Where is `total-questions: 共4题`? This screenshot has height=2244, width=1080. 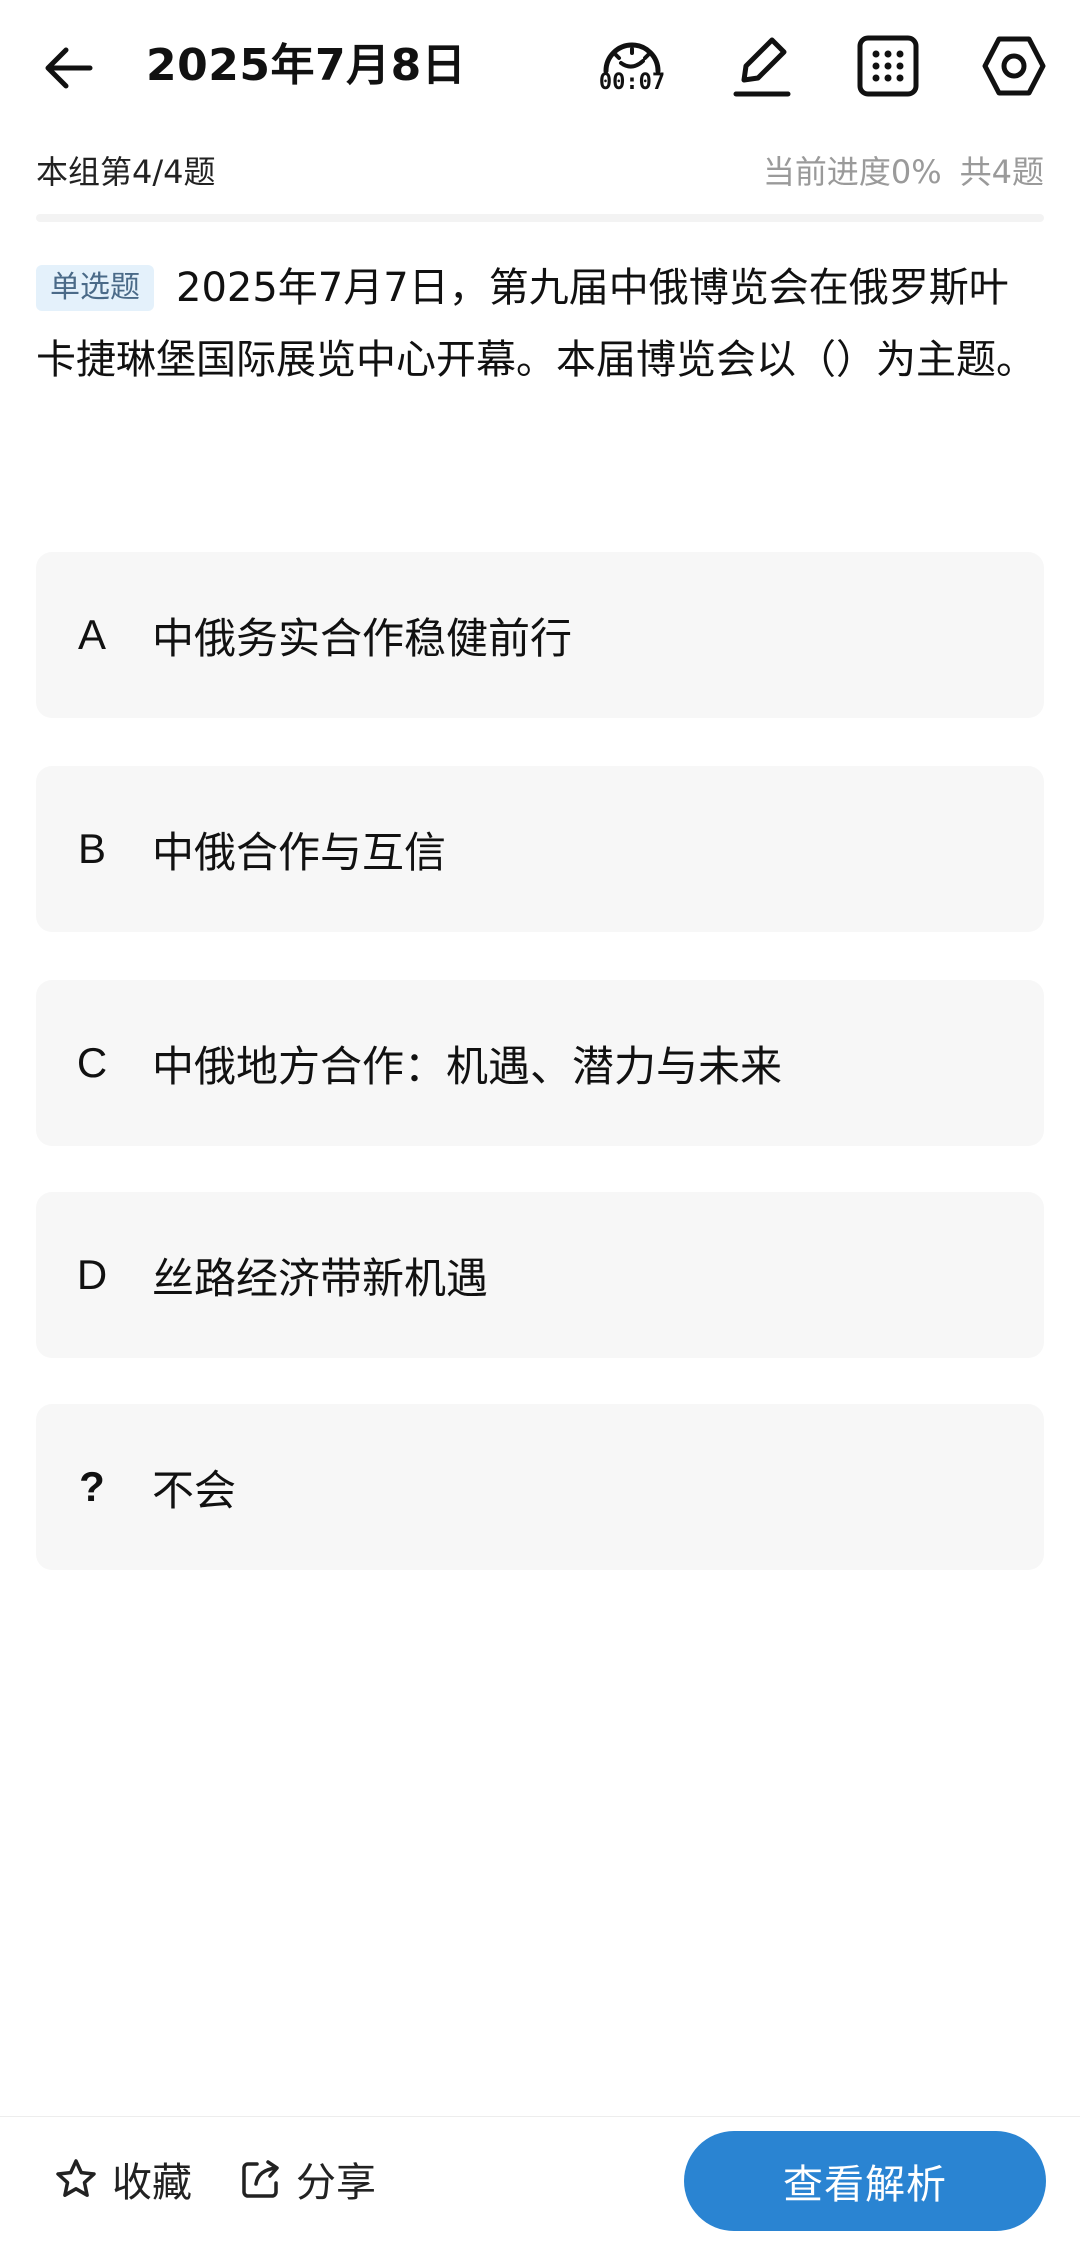 total-questions: 共4题 is located at coordinates (1001, 172).